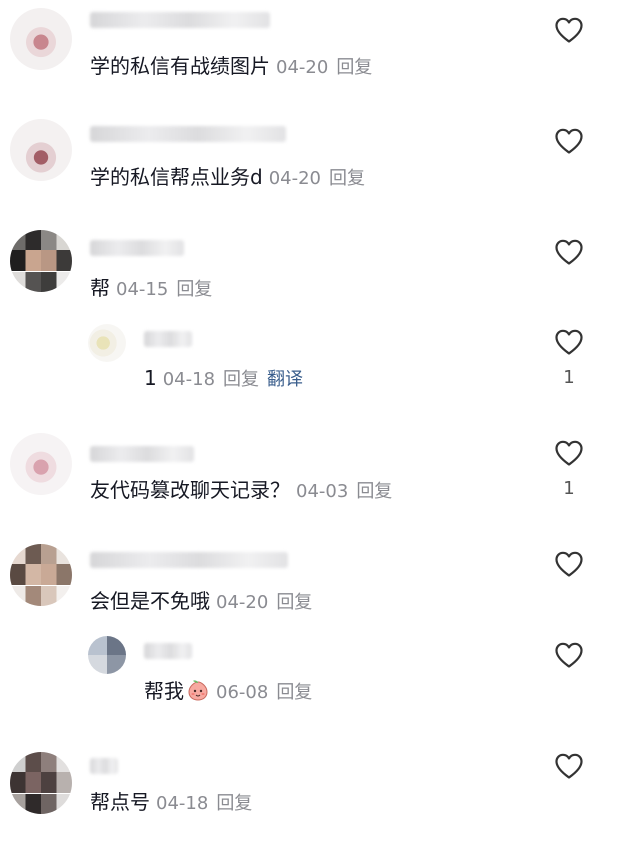 Image resolution: width=626 pixels, height=843 pixels. What do you see at coordinates (198, 691) in the screenshot?
I see `peach-face-emoji-icon` at bounding box center [198, 691].